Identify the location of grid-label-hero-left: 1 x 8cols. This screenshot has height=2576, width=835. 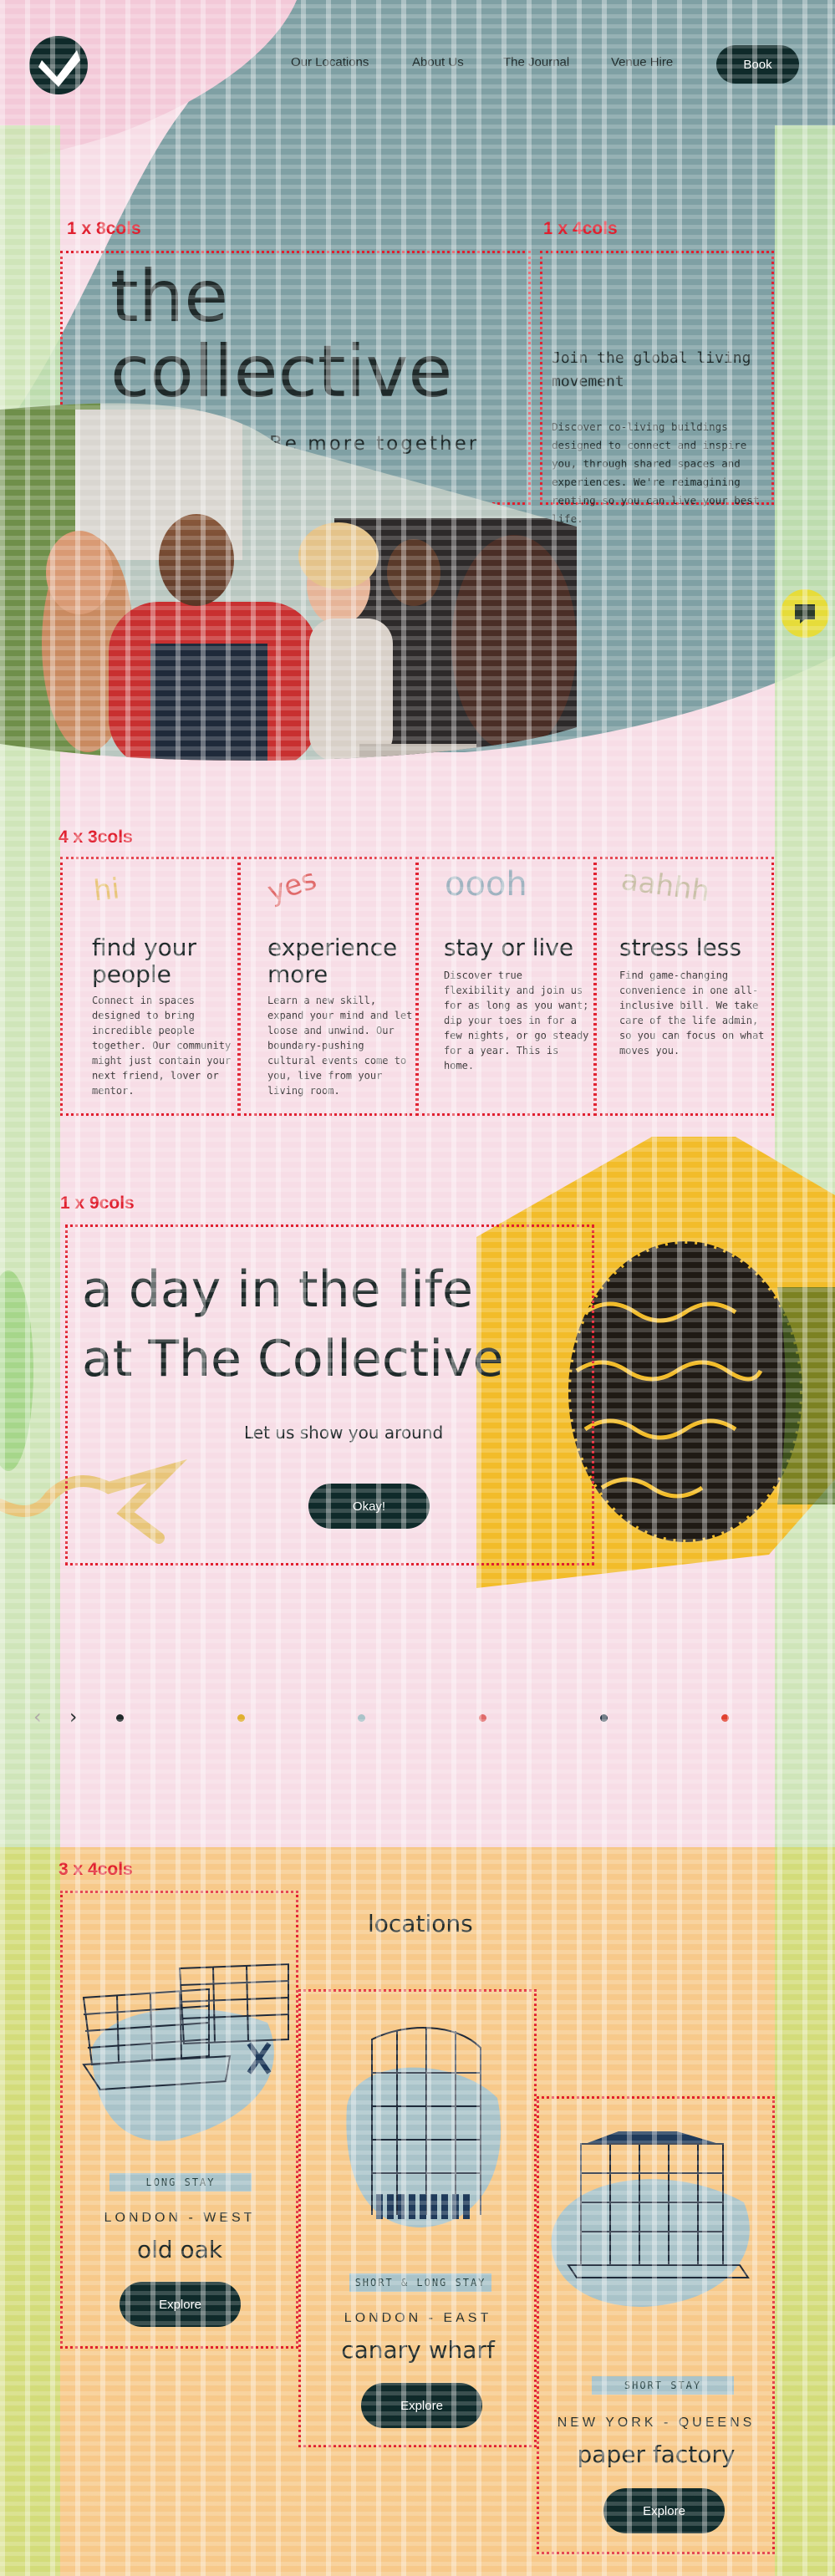
(104, 228).